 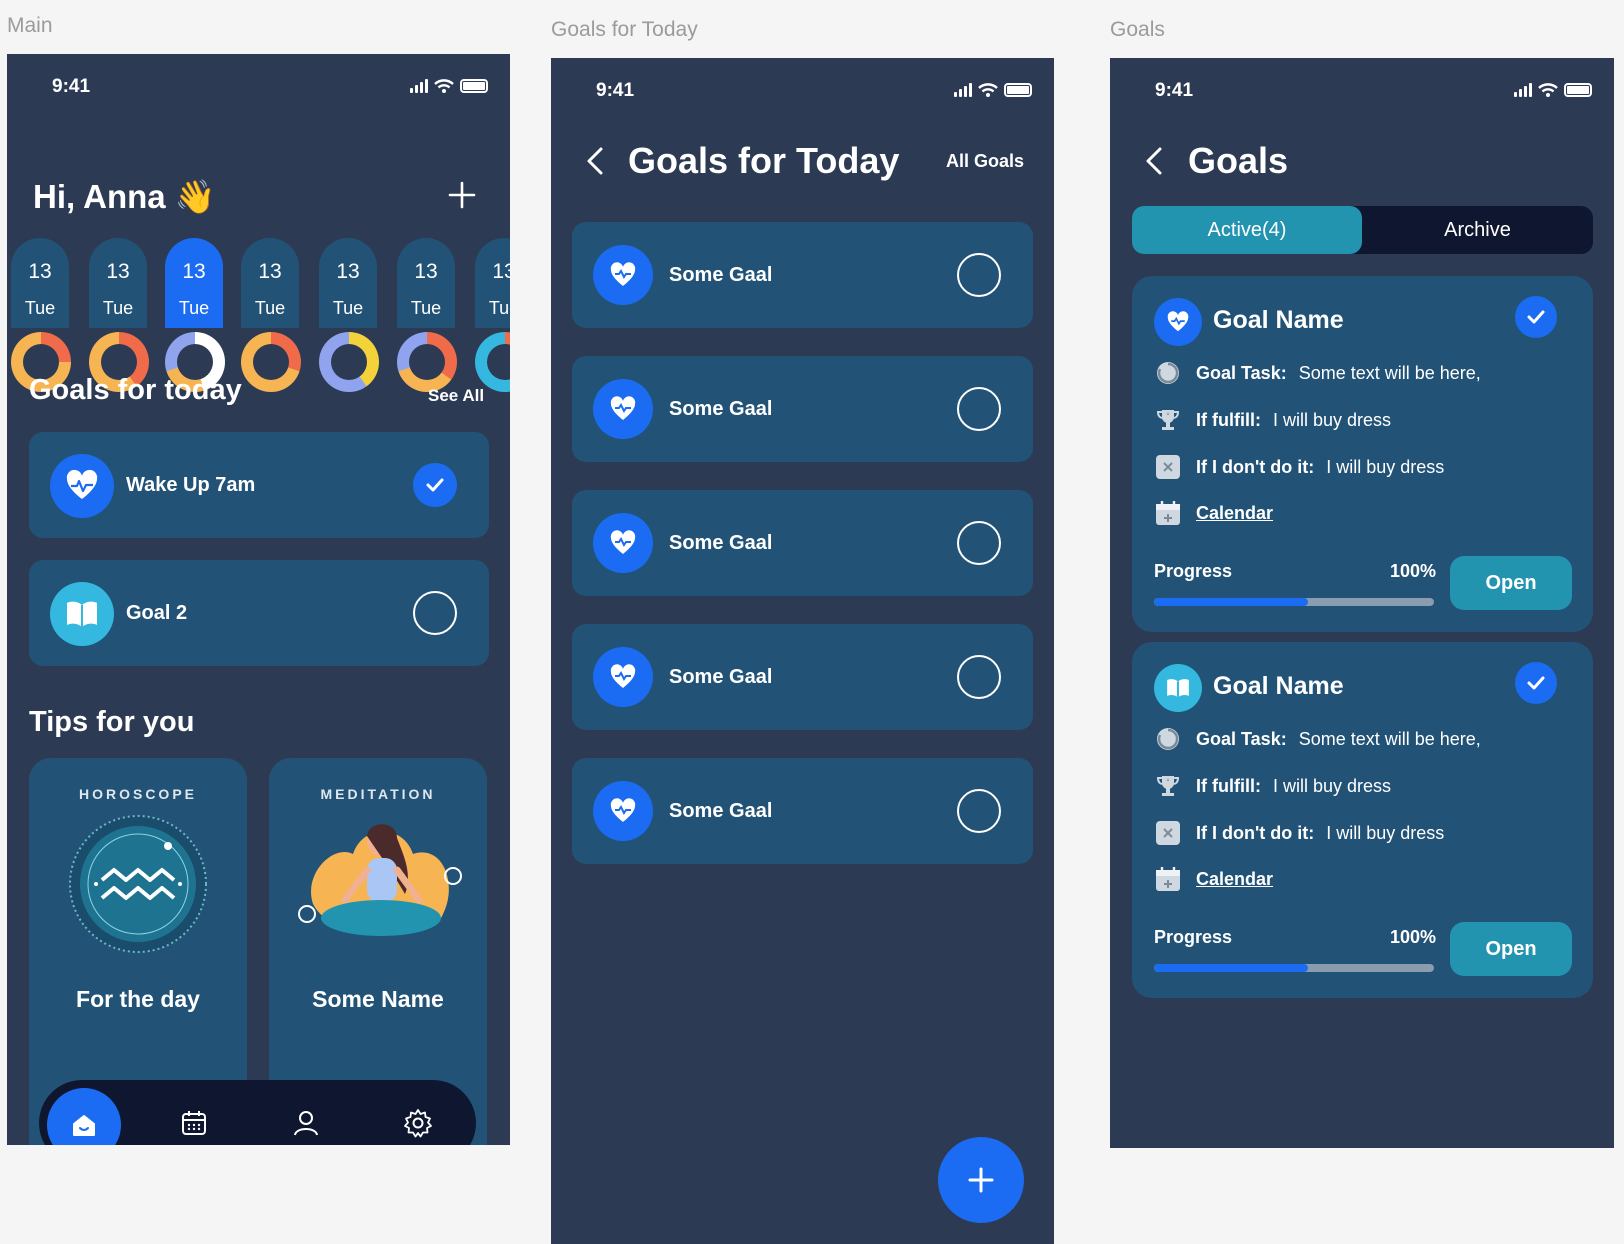 I want to click on add-icon, so click(x=462, y=195).